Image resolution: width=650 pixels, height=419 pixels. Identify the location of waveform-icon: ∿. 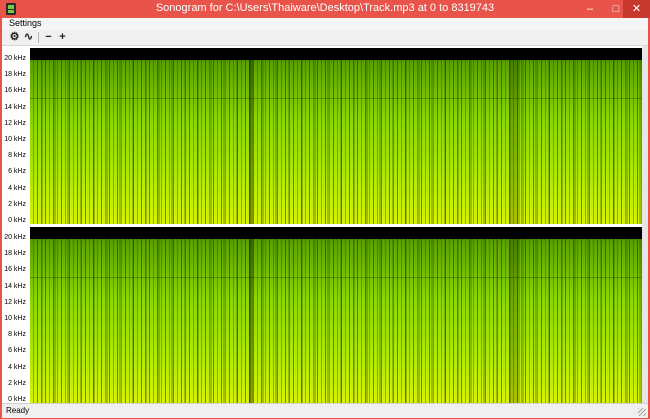
(28, 37).